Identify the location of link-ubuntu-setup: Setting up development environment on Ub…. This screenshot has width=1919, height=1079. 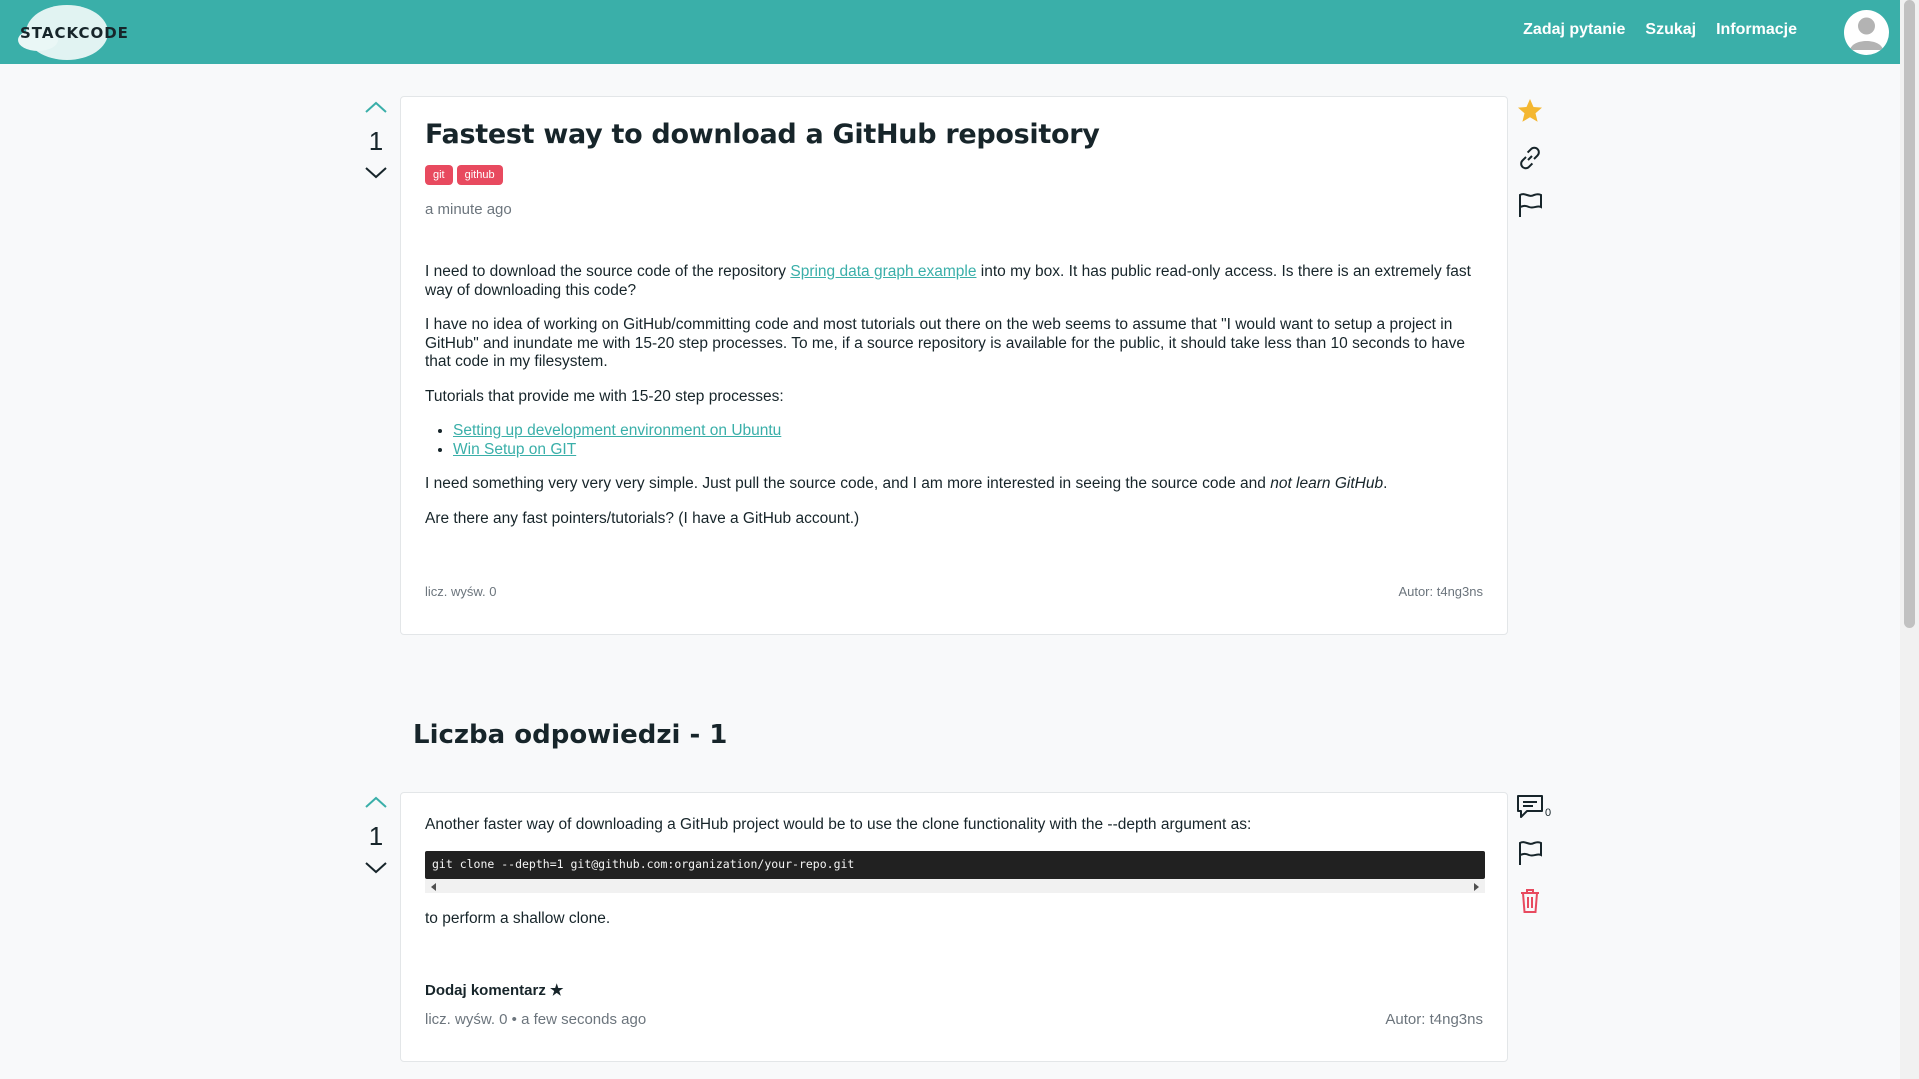
(617, 430).